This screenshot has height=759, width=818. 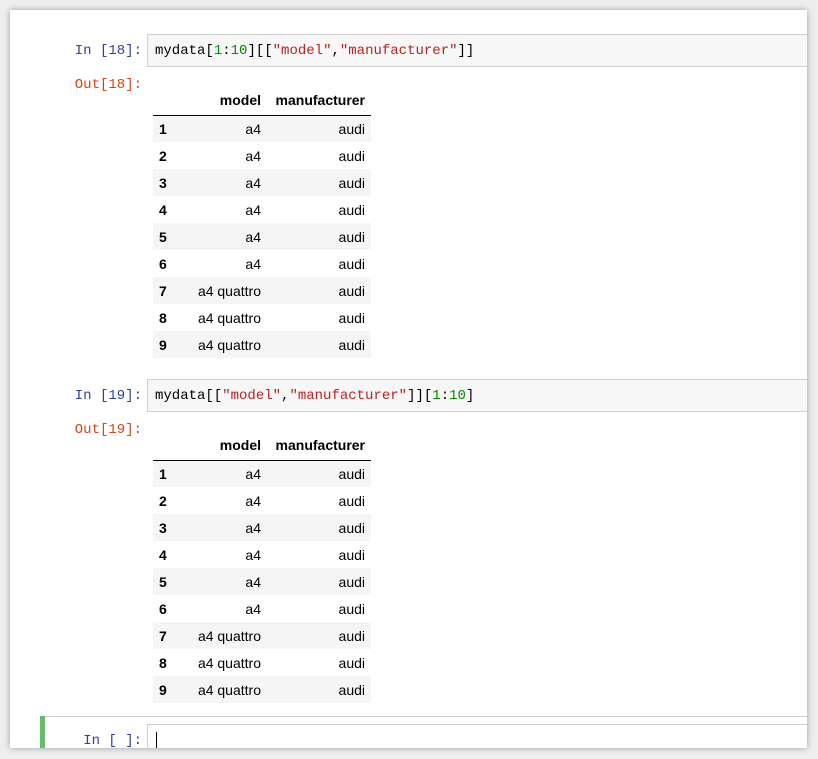 What do you see at coordinates (262, 500) in the screenshot?
I see `table-row: 2 a4 audi` at bounding box center [262, 500].